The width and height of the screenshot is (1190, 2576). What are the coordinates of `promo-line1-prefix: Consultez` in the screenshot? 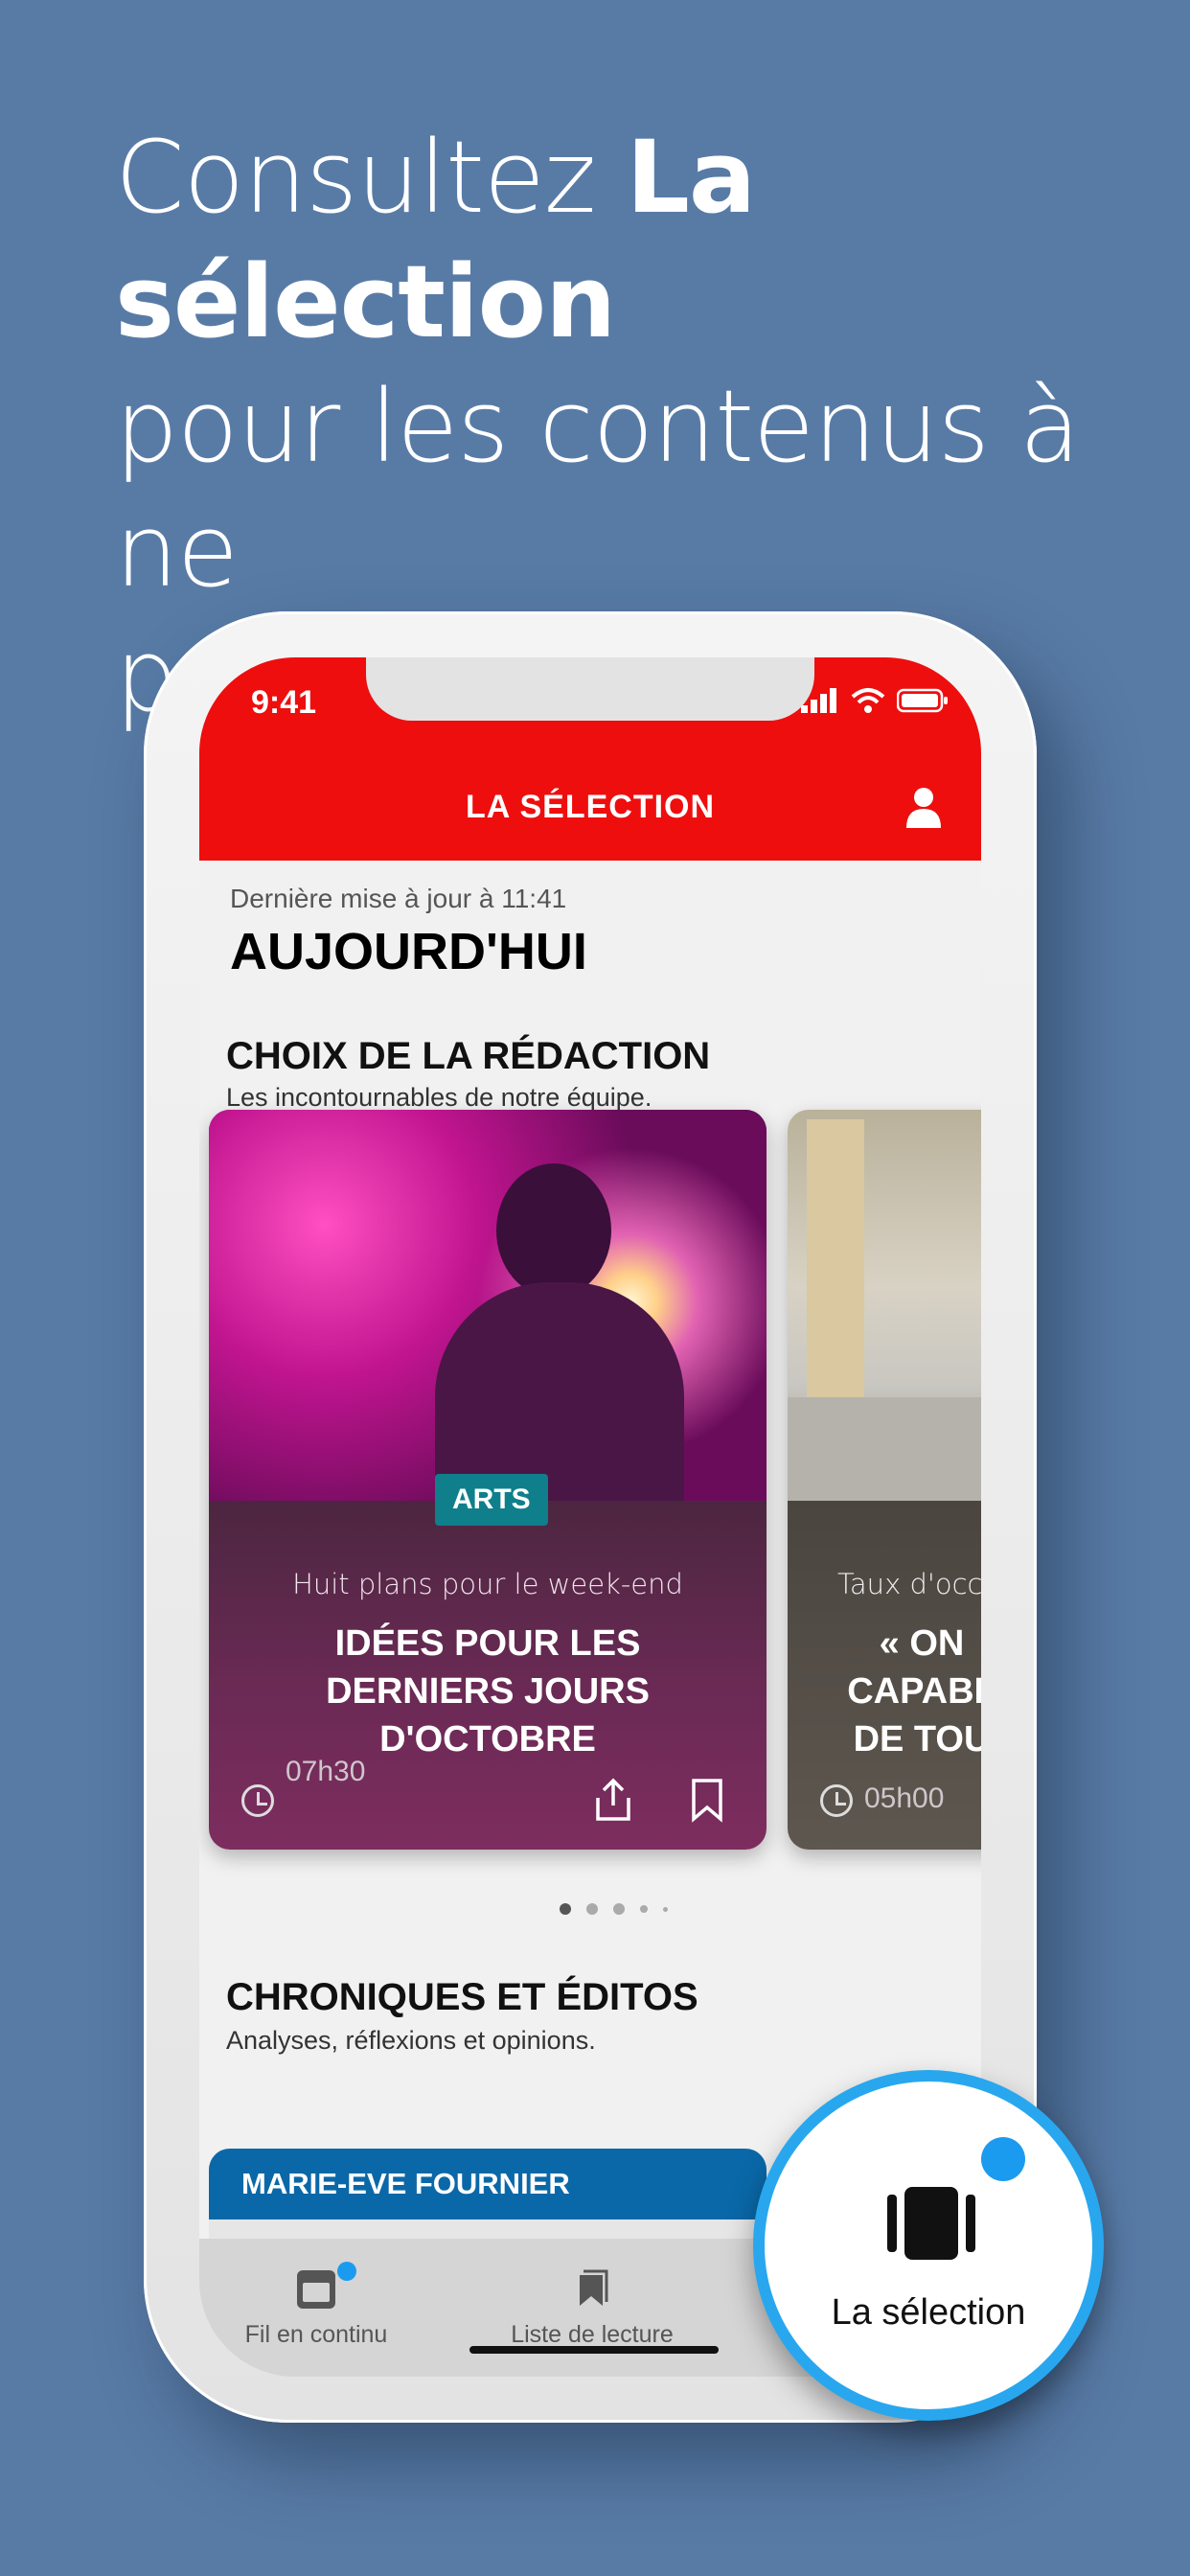 It's located at (371, 177).